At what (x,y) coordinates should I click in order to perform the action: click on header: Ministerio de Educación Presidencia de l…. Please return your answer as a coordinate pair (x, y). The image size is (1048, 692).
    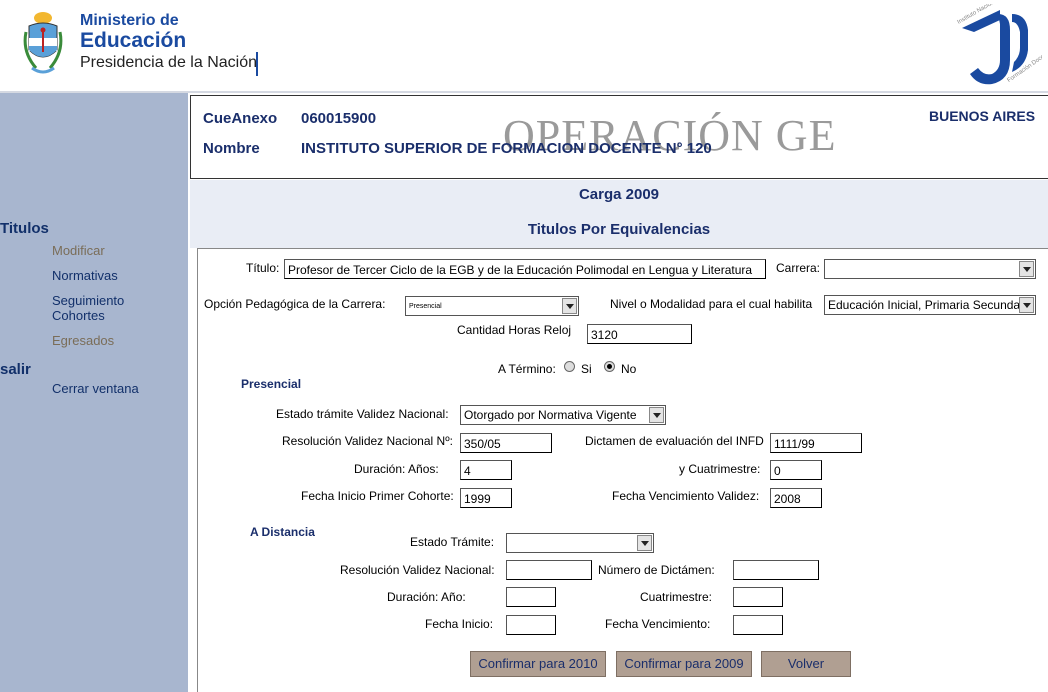
    Looking at the image, I should click on (524, 46).